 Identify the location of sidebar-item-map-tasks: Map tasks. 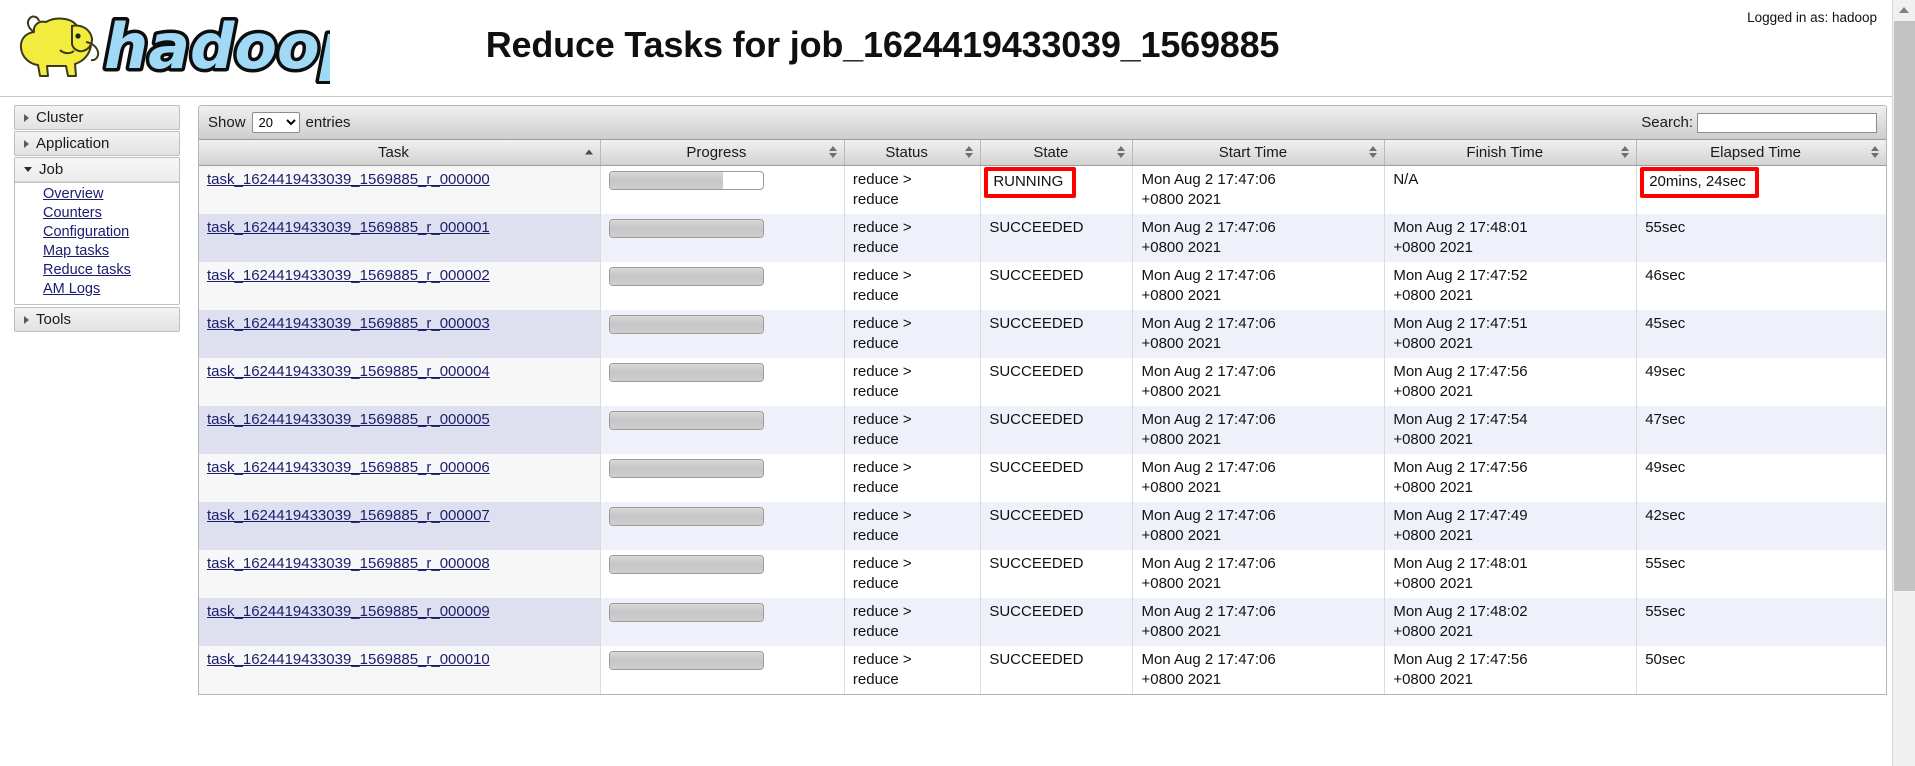
(97, 251).